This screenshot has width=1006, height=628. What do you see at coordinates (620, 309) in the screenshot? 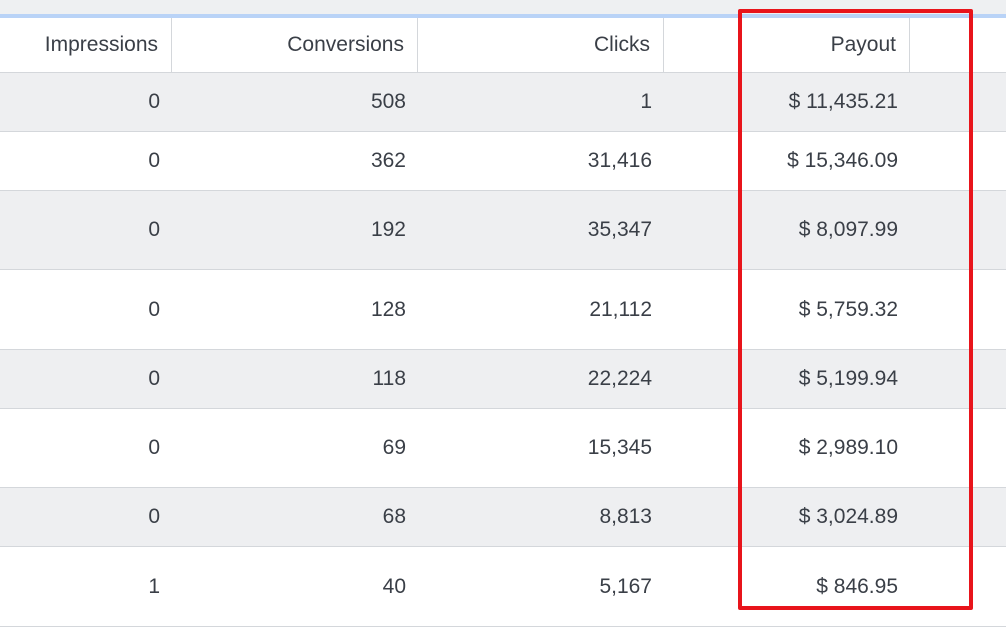
I see `cell-clicks: 21,112` at bounding box center [620, 309].